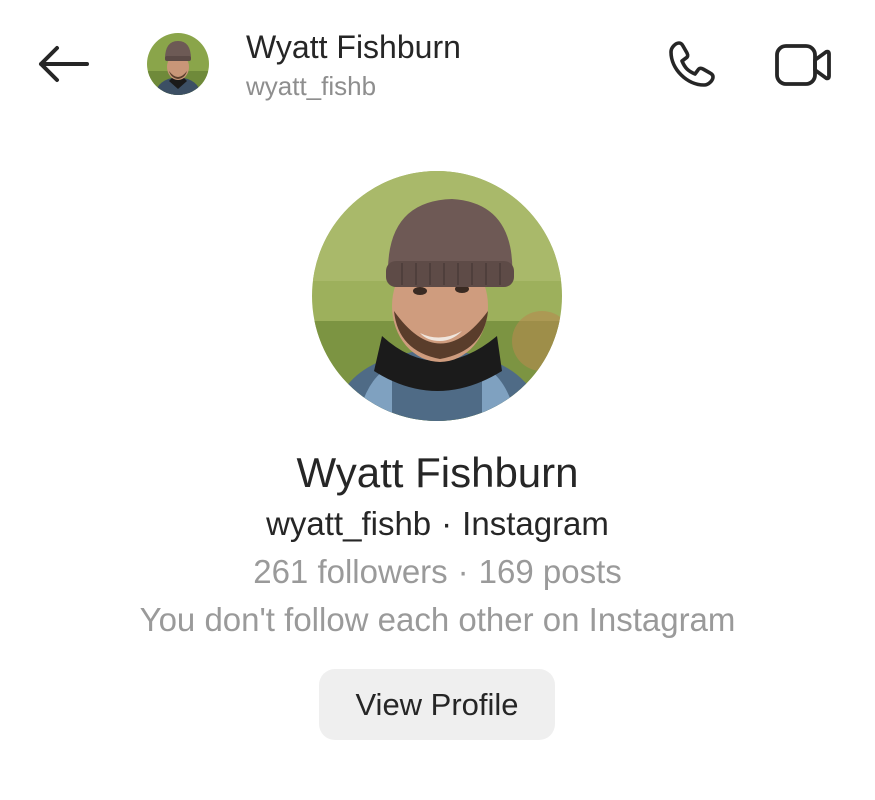 The width and height of the screenshot is (875, 800). I want to click on profile-avatar, so click(437, 296).